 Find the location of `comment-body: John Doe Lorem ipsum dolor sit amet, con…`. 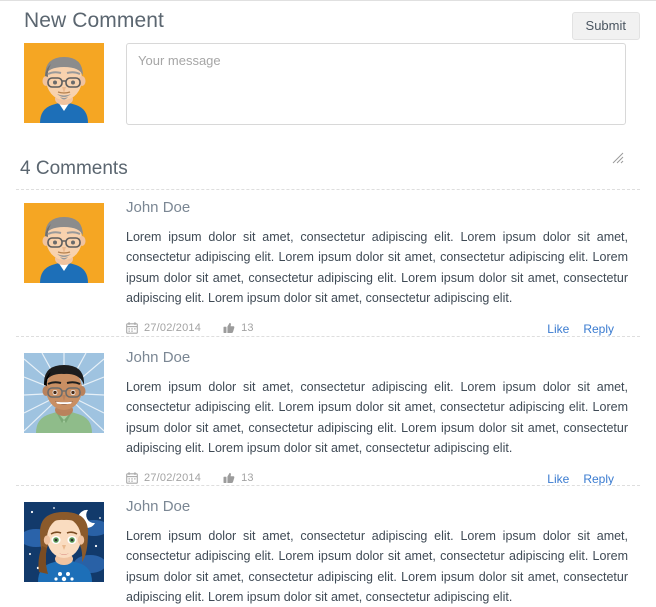

comment-body: John Doe Lorem ipsum dolor sit amet, con… is located at coordinates (377, 552).